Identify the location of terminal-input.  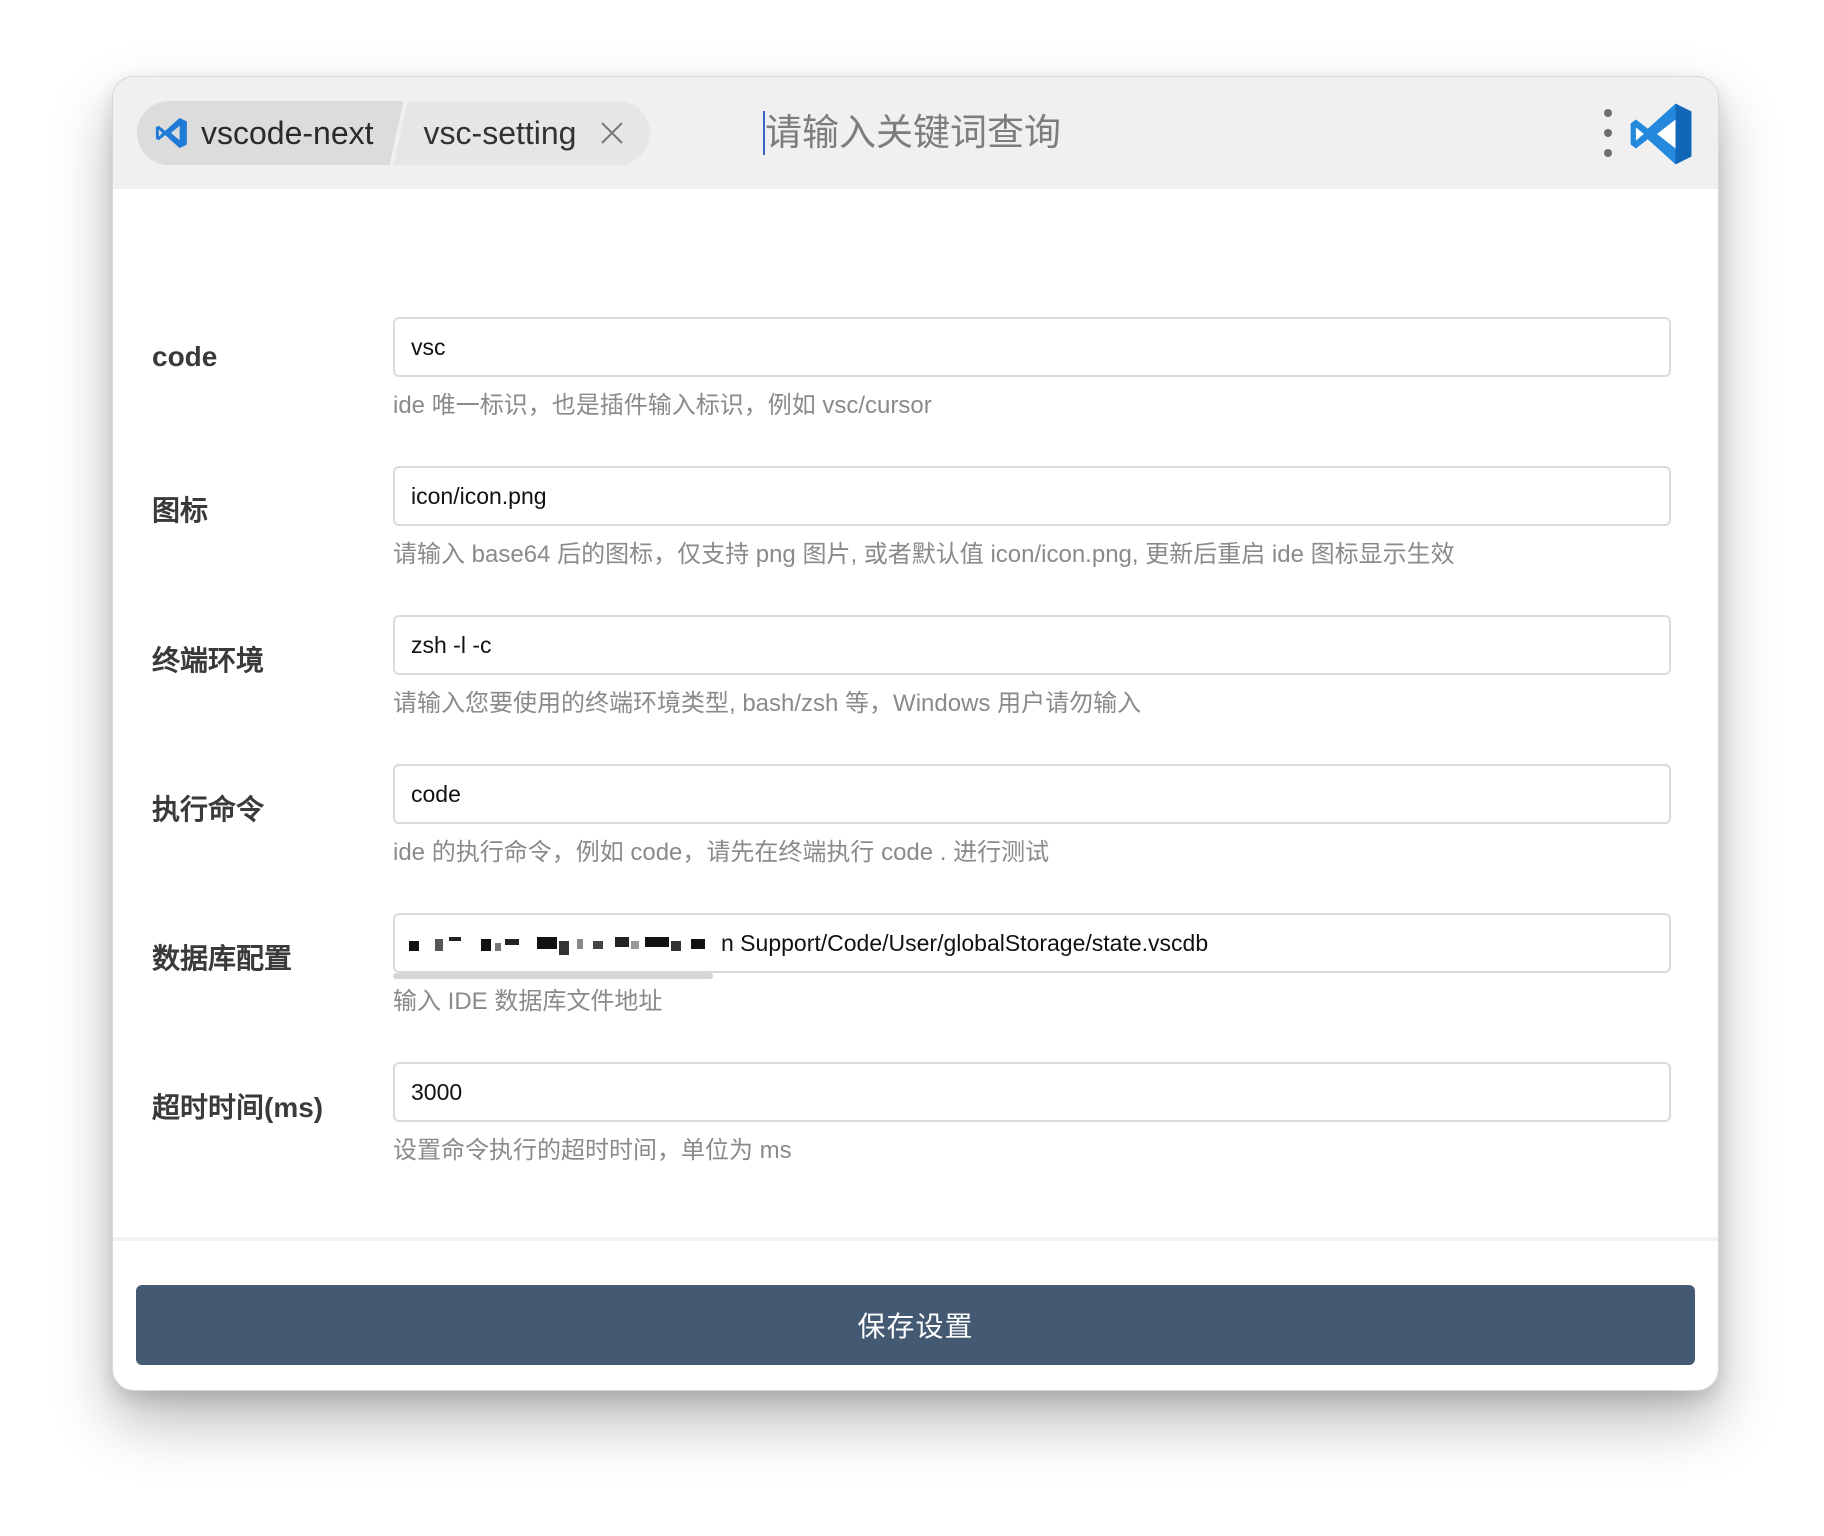
(1032, 645).